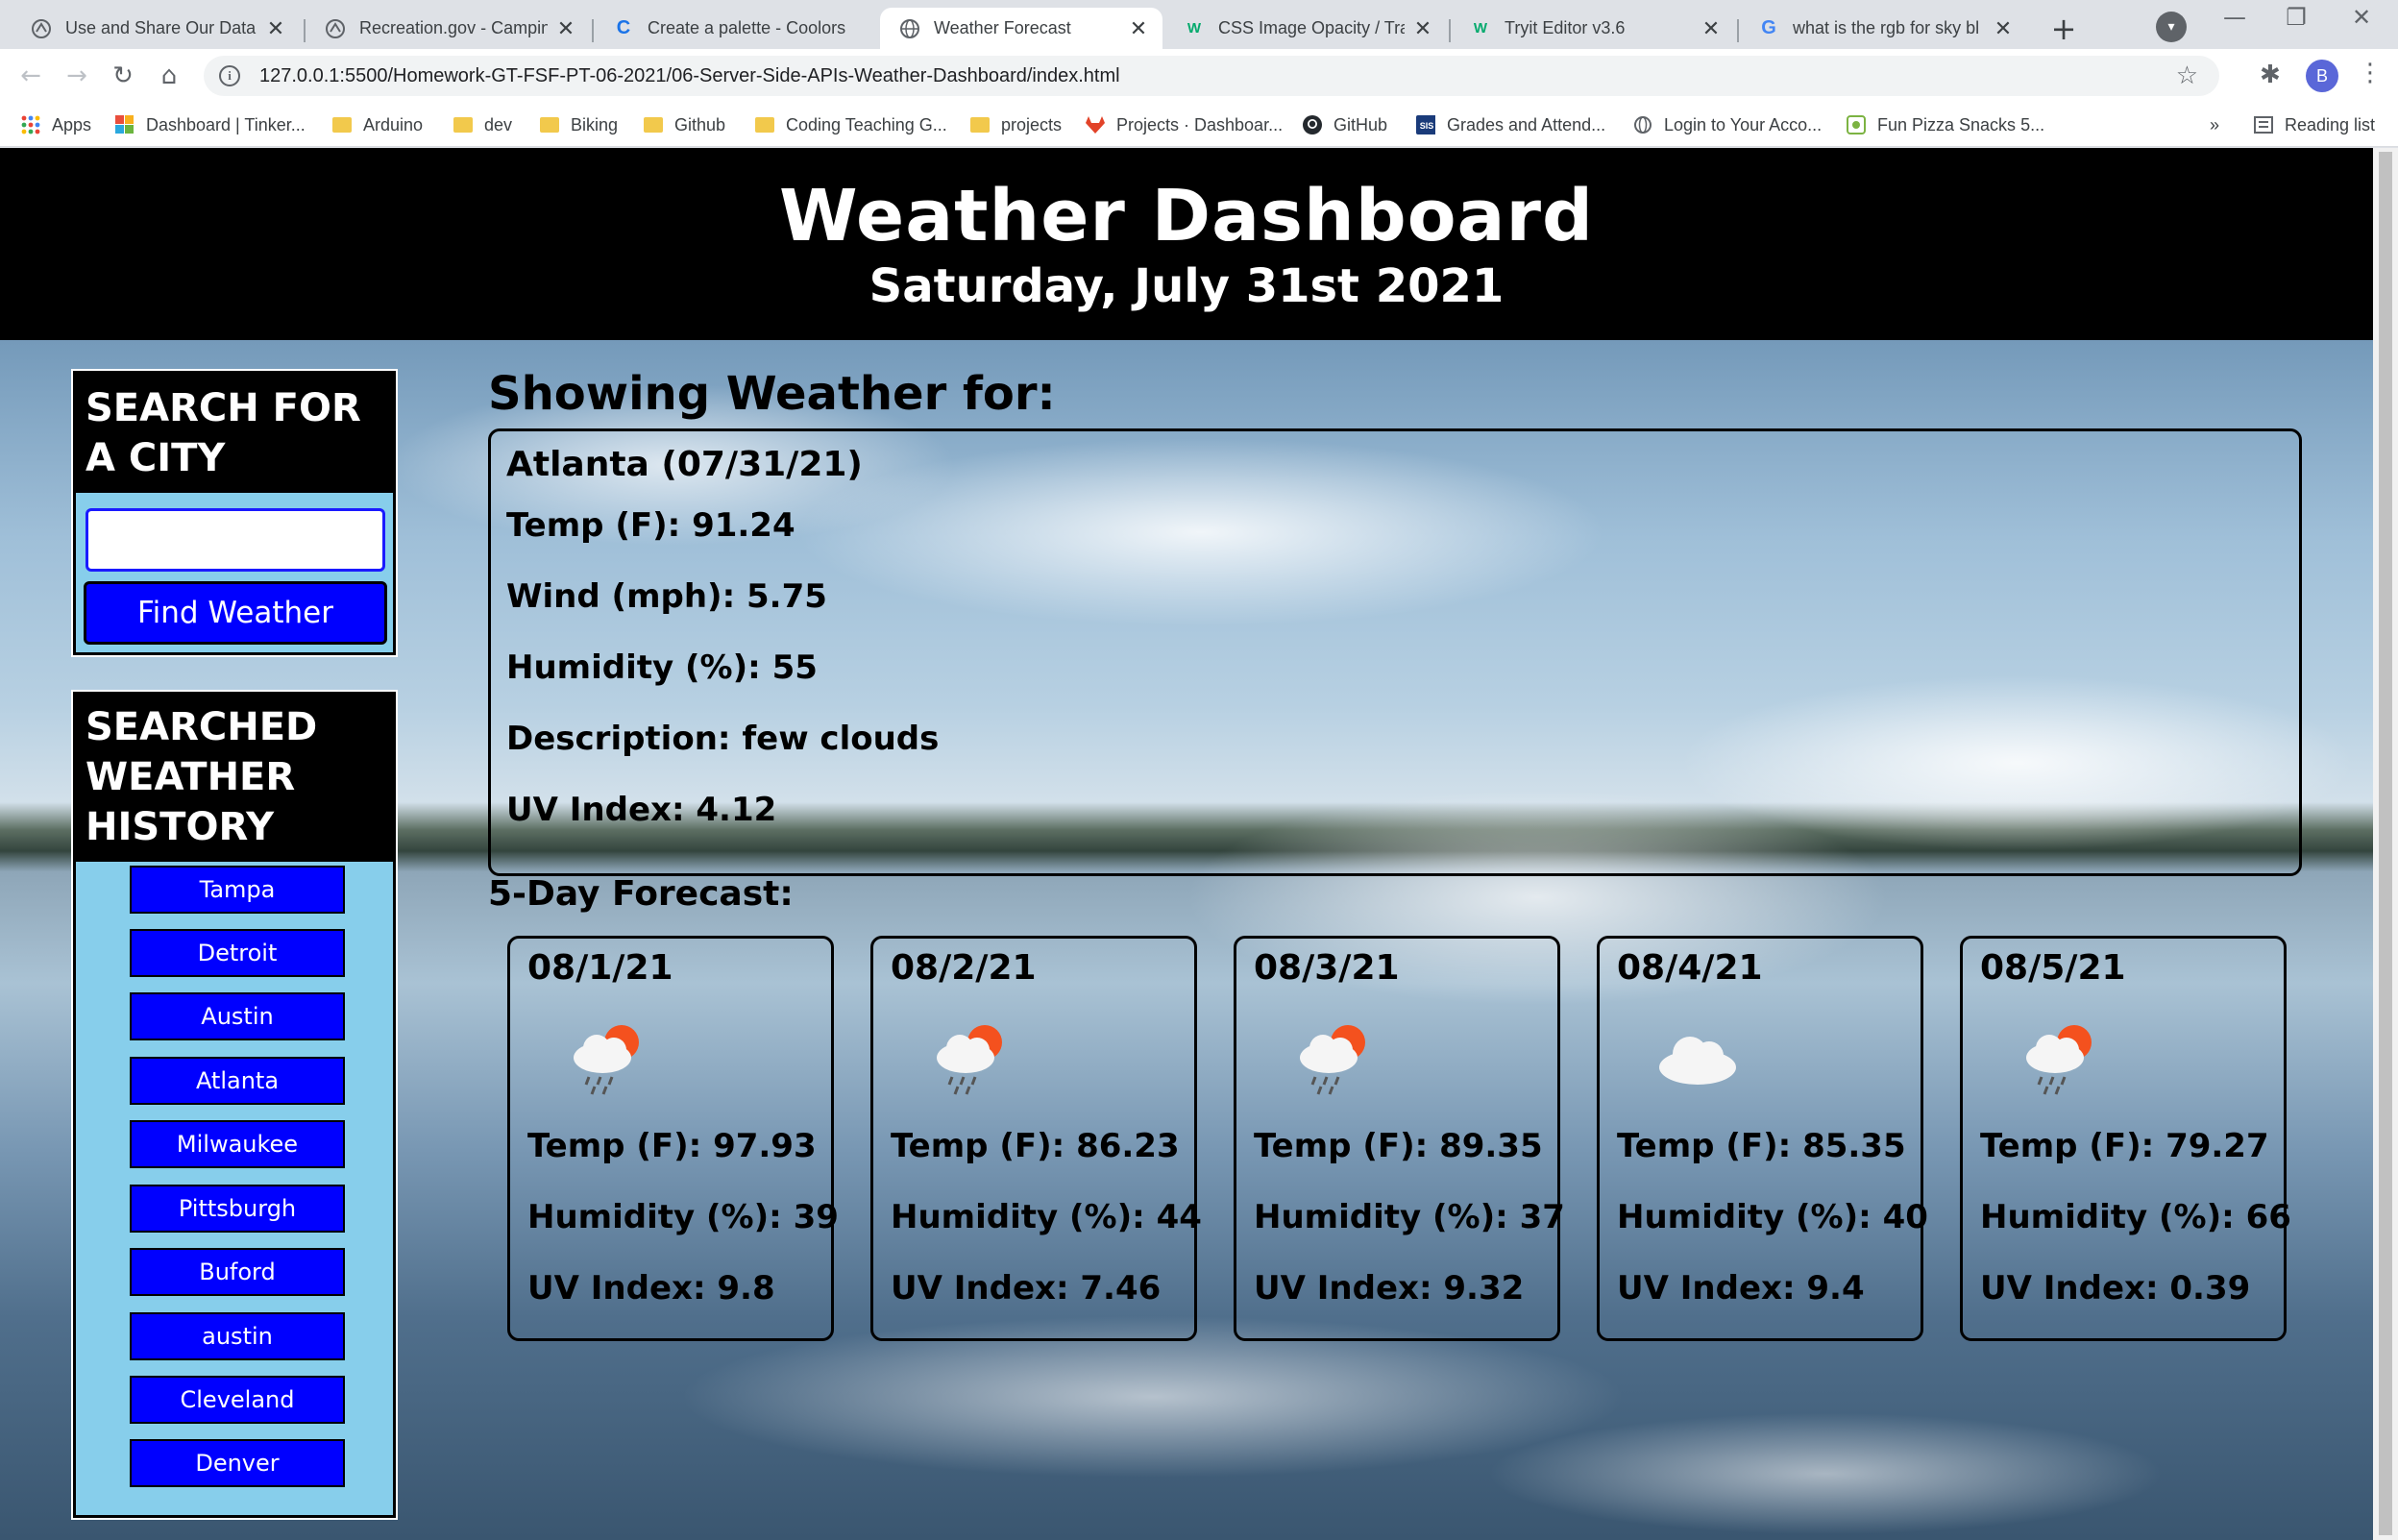  Describe the element at coordinates (641, 894) in the screenshot. I see `forecast-heading: 5-Day Forecast:` at that location.